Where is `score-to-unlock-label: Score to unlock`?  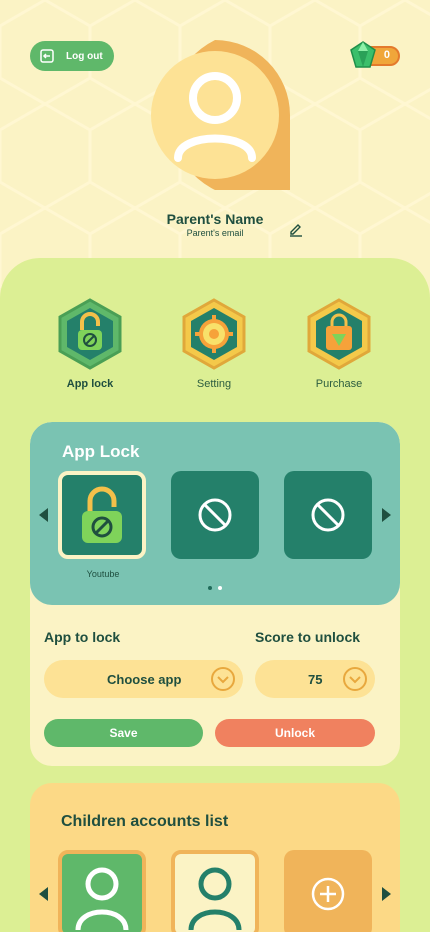 score-to-unlock-label: Score to unlock is located at coordinates (308, 637).